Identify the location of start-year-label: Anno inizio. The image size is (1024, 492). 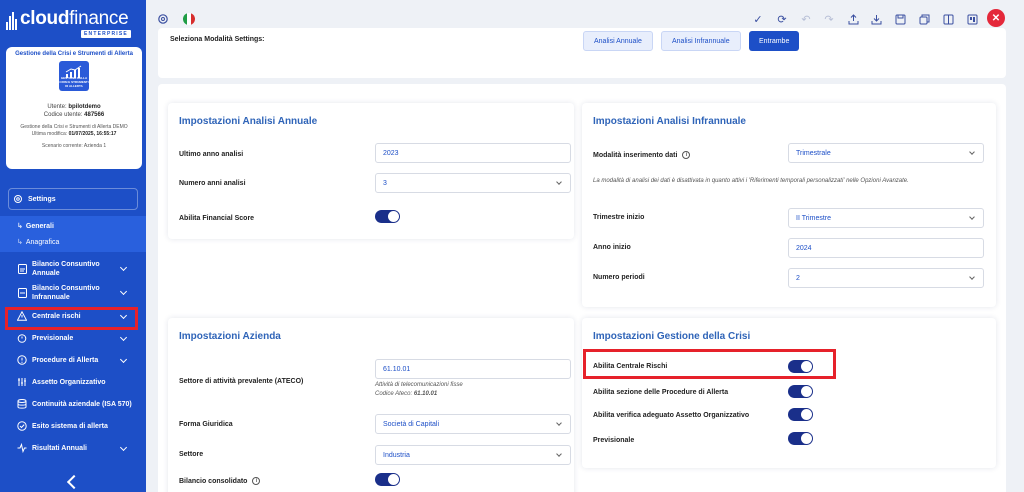
(612, 247).